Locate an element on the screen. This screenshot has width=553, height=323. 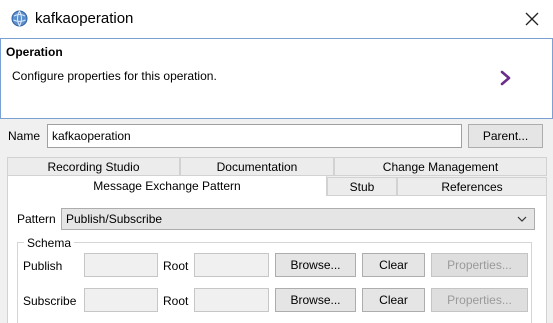
chevron-right-icon is located at coordinates (506, 78).